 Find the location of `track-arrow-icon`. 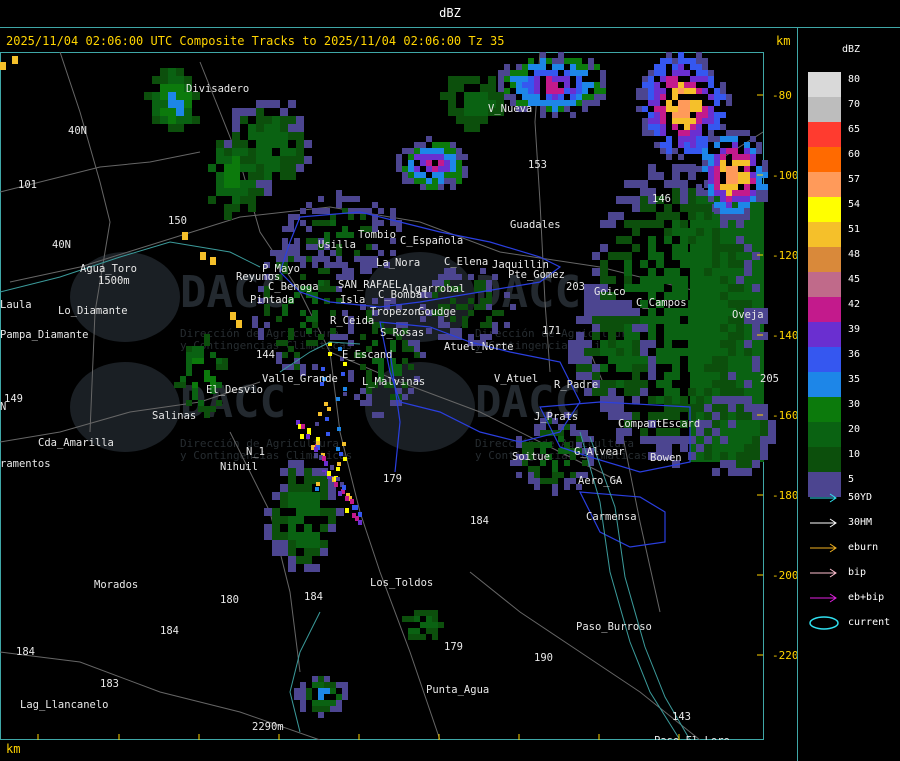

track-arrow-icon is located at coordinates (823, 498).